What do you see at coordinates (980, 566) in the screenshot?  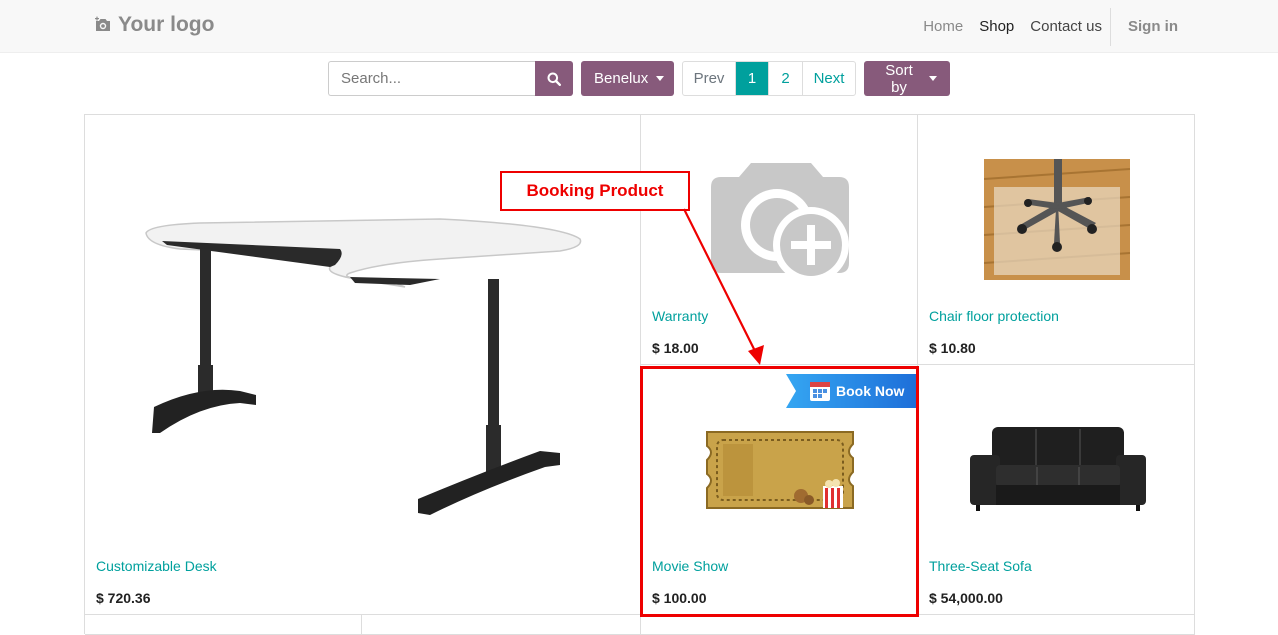 I see `product-name: Three-Seat Sofa` at bounding box center [980, 566].